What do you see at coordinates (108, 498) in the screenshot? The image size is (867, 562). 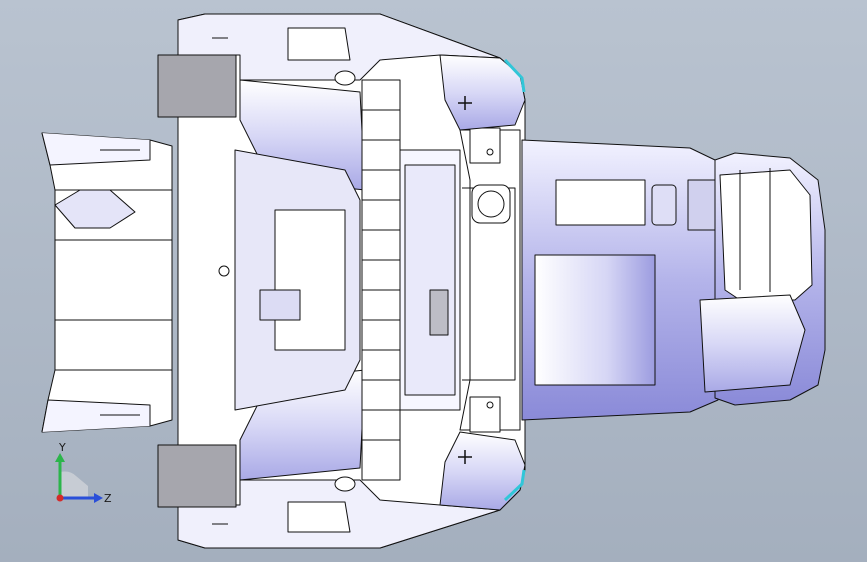 I see `z-axis-label: Z` at bounding box center [108, 498].